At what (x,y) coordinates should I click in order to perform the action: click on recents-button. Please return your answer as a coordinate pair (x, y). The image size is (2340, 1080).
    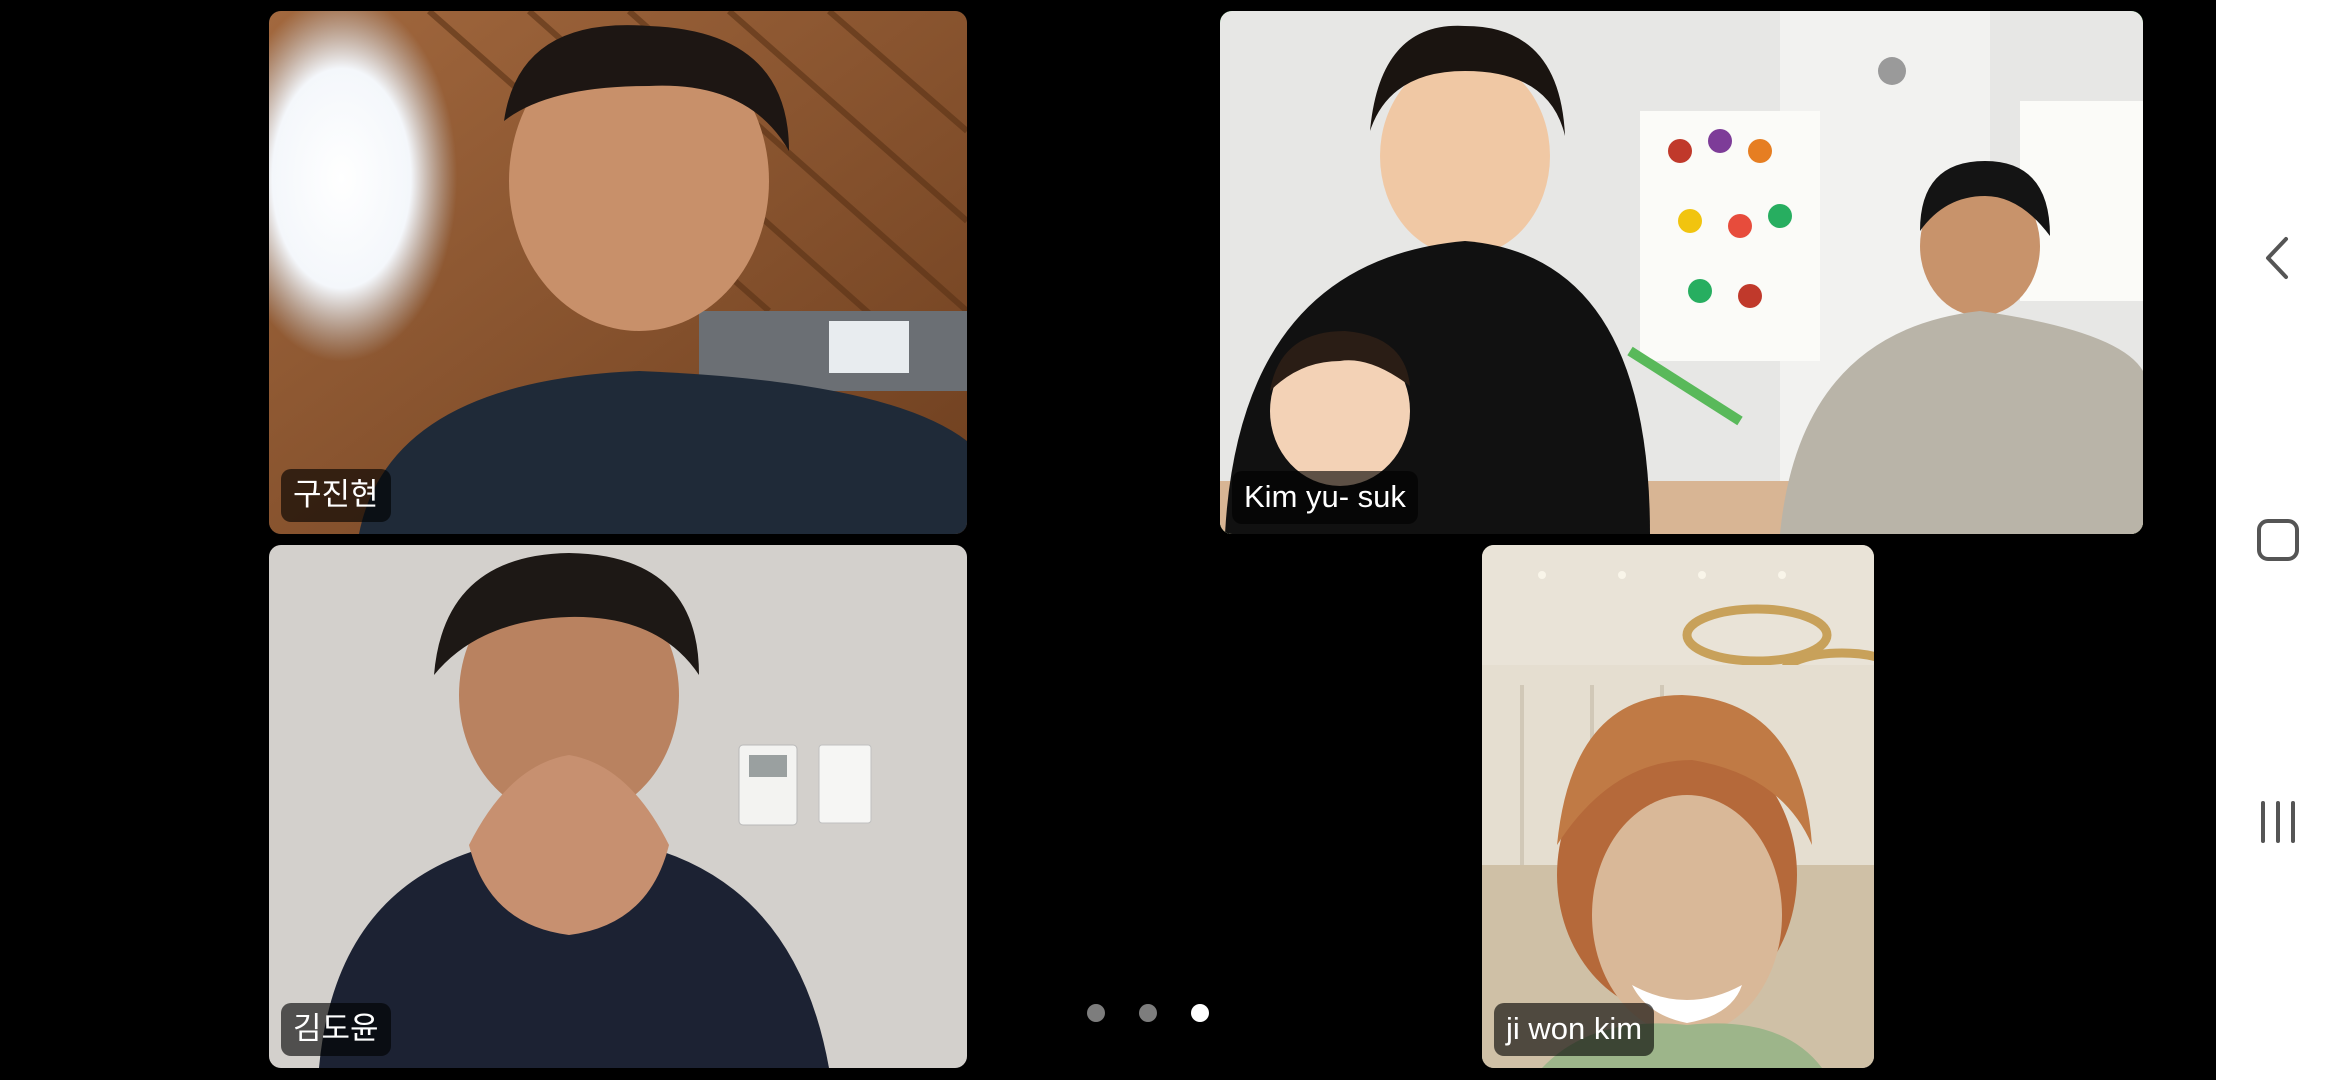
    Looking at the image, I should click on (2278, 822).